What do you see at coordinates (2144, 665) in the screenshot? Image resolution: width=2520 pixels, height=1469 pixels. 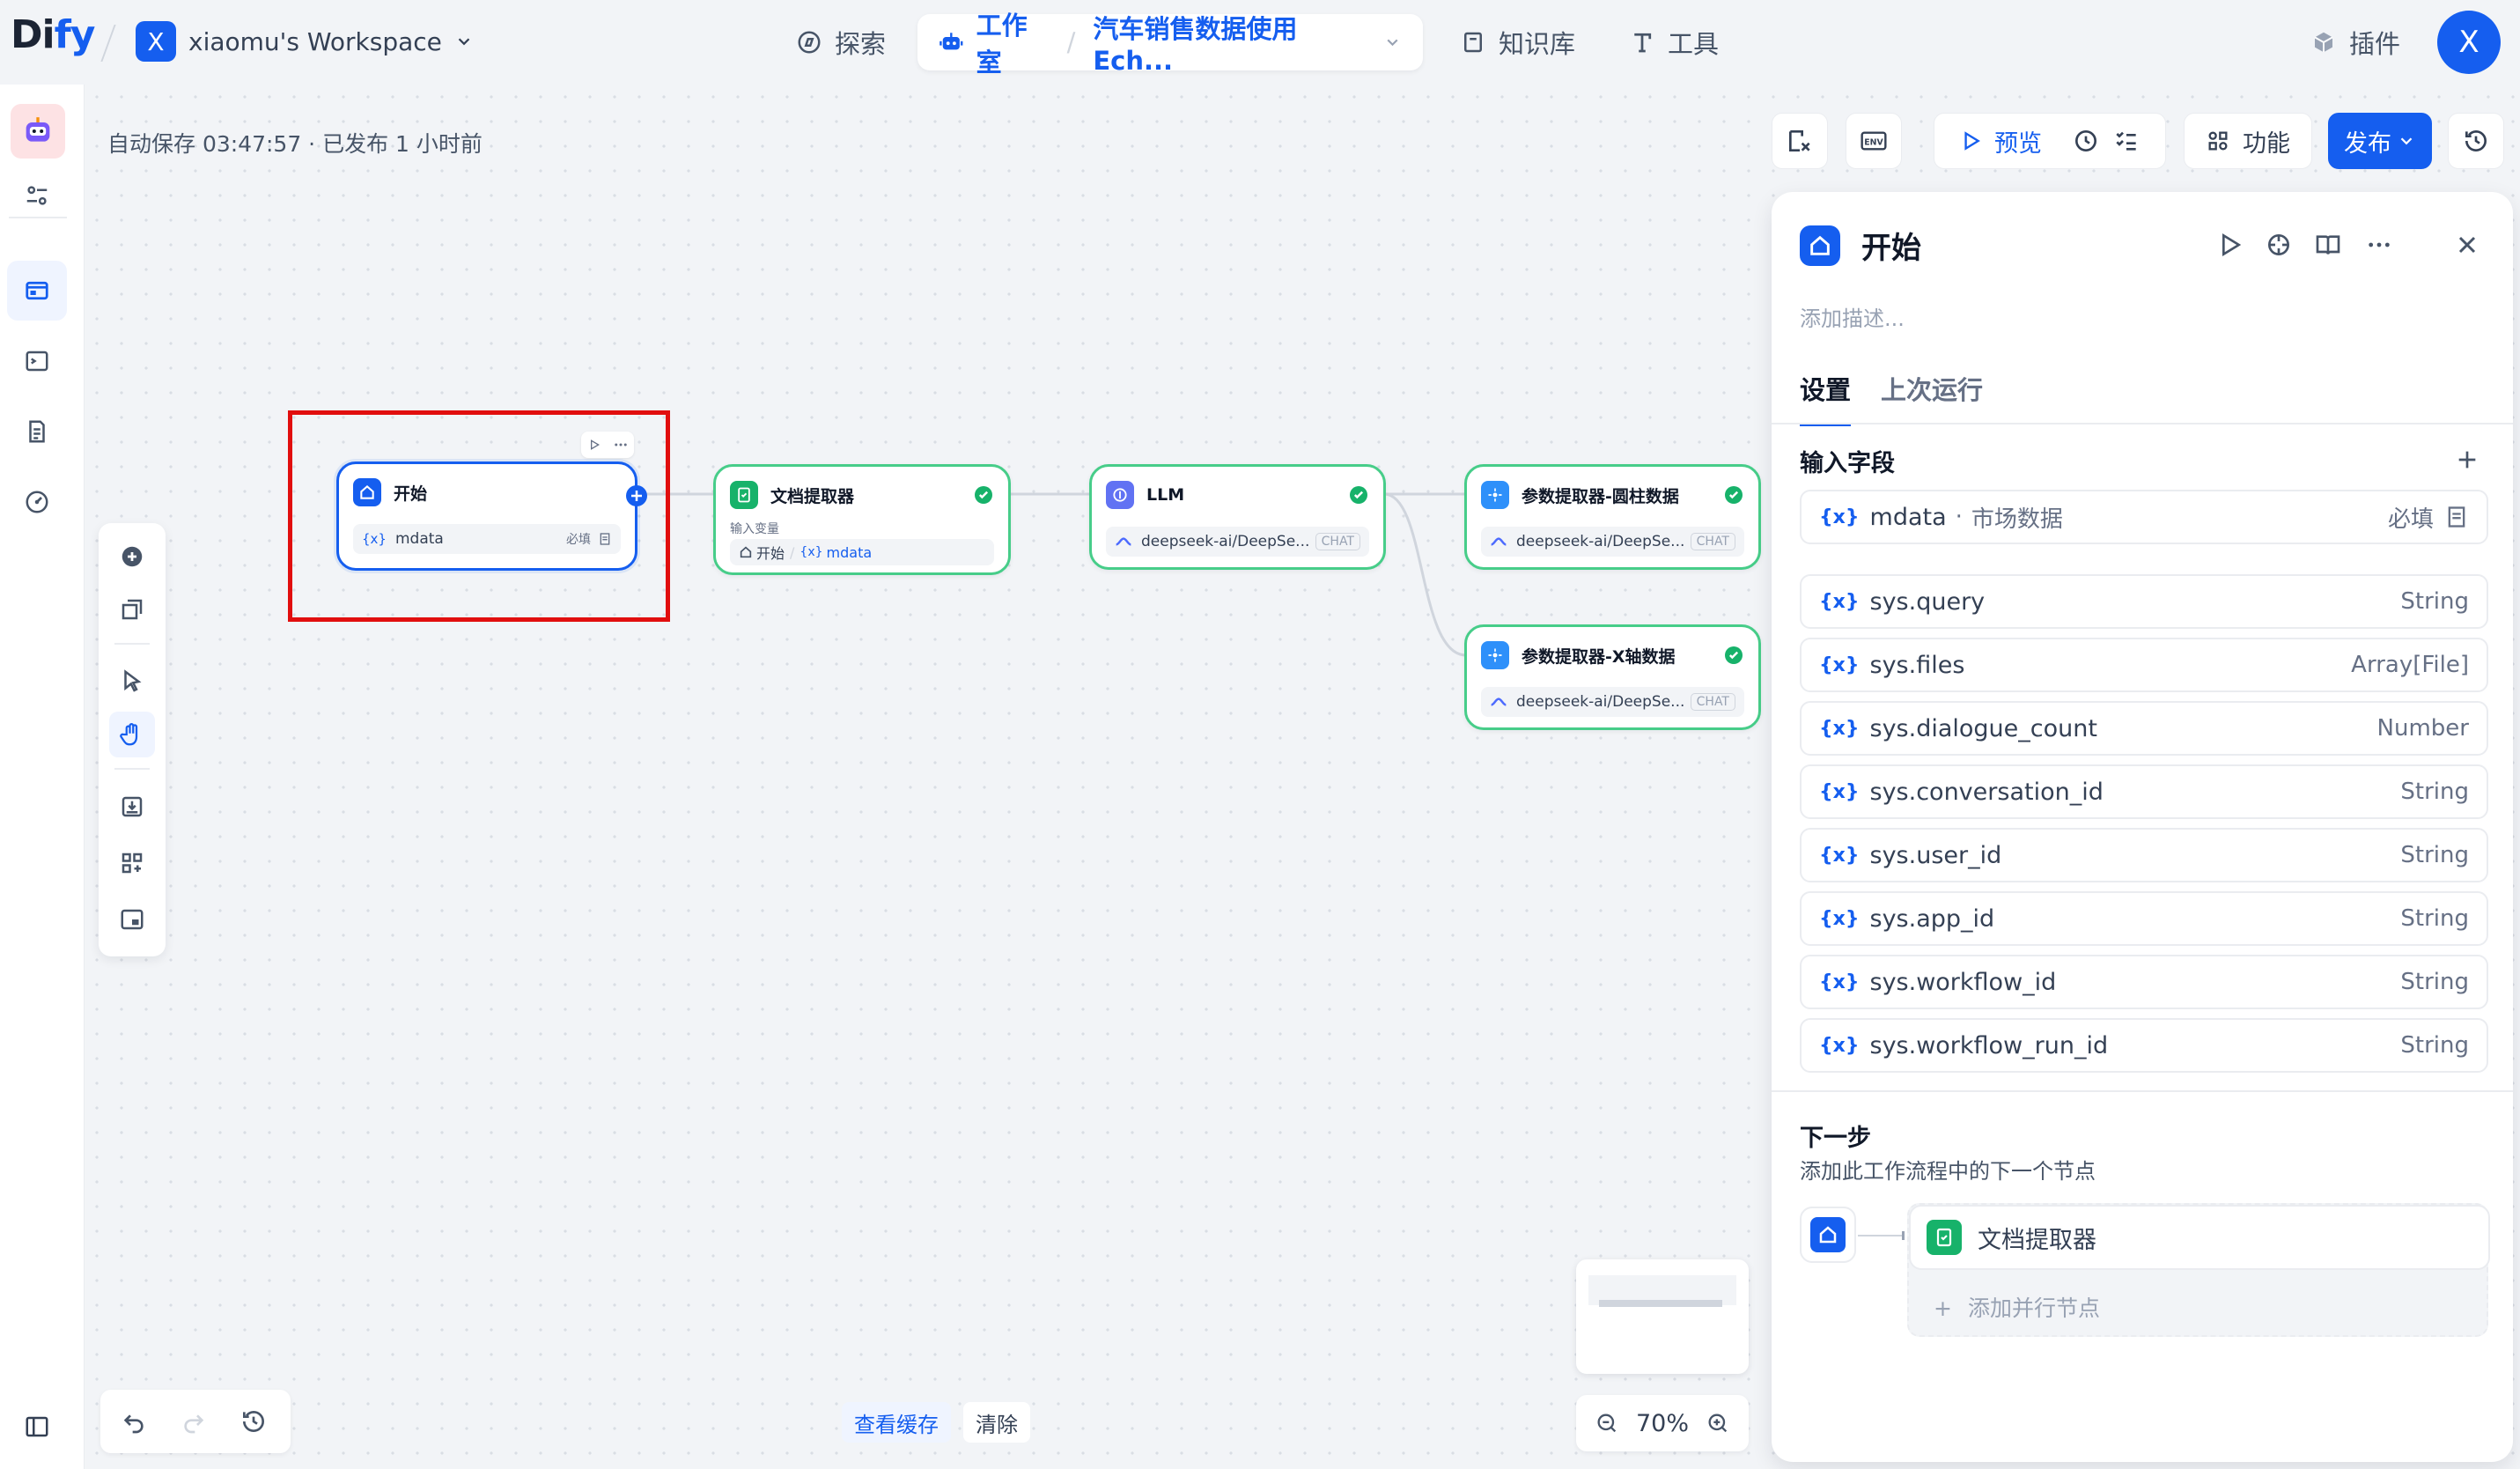 I see `sys-field-files: {x} sys.files Array[File]` at bounding box center [2144, 665].